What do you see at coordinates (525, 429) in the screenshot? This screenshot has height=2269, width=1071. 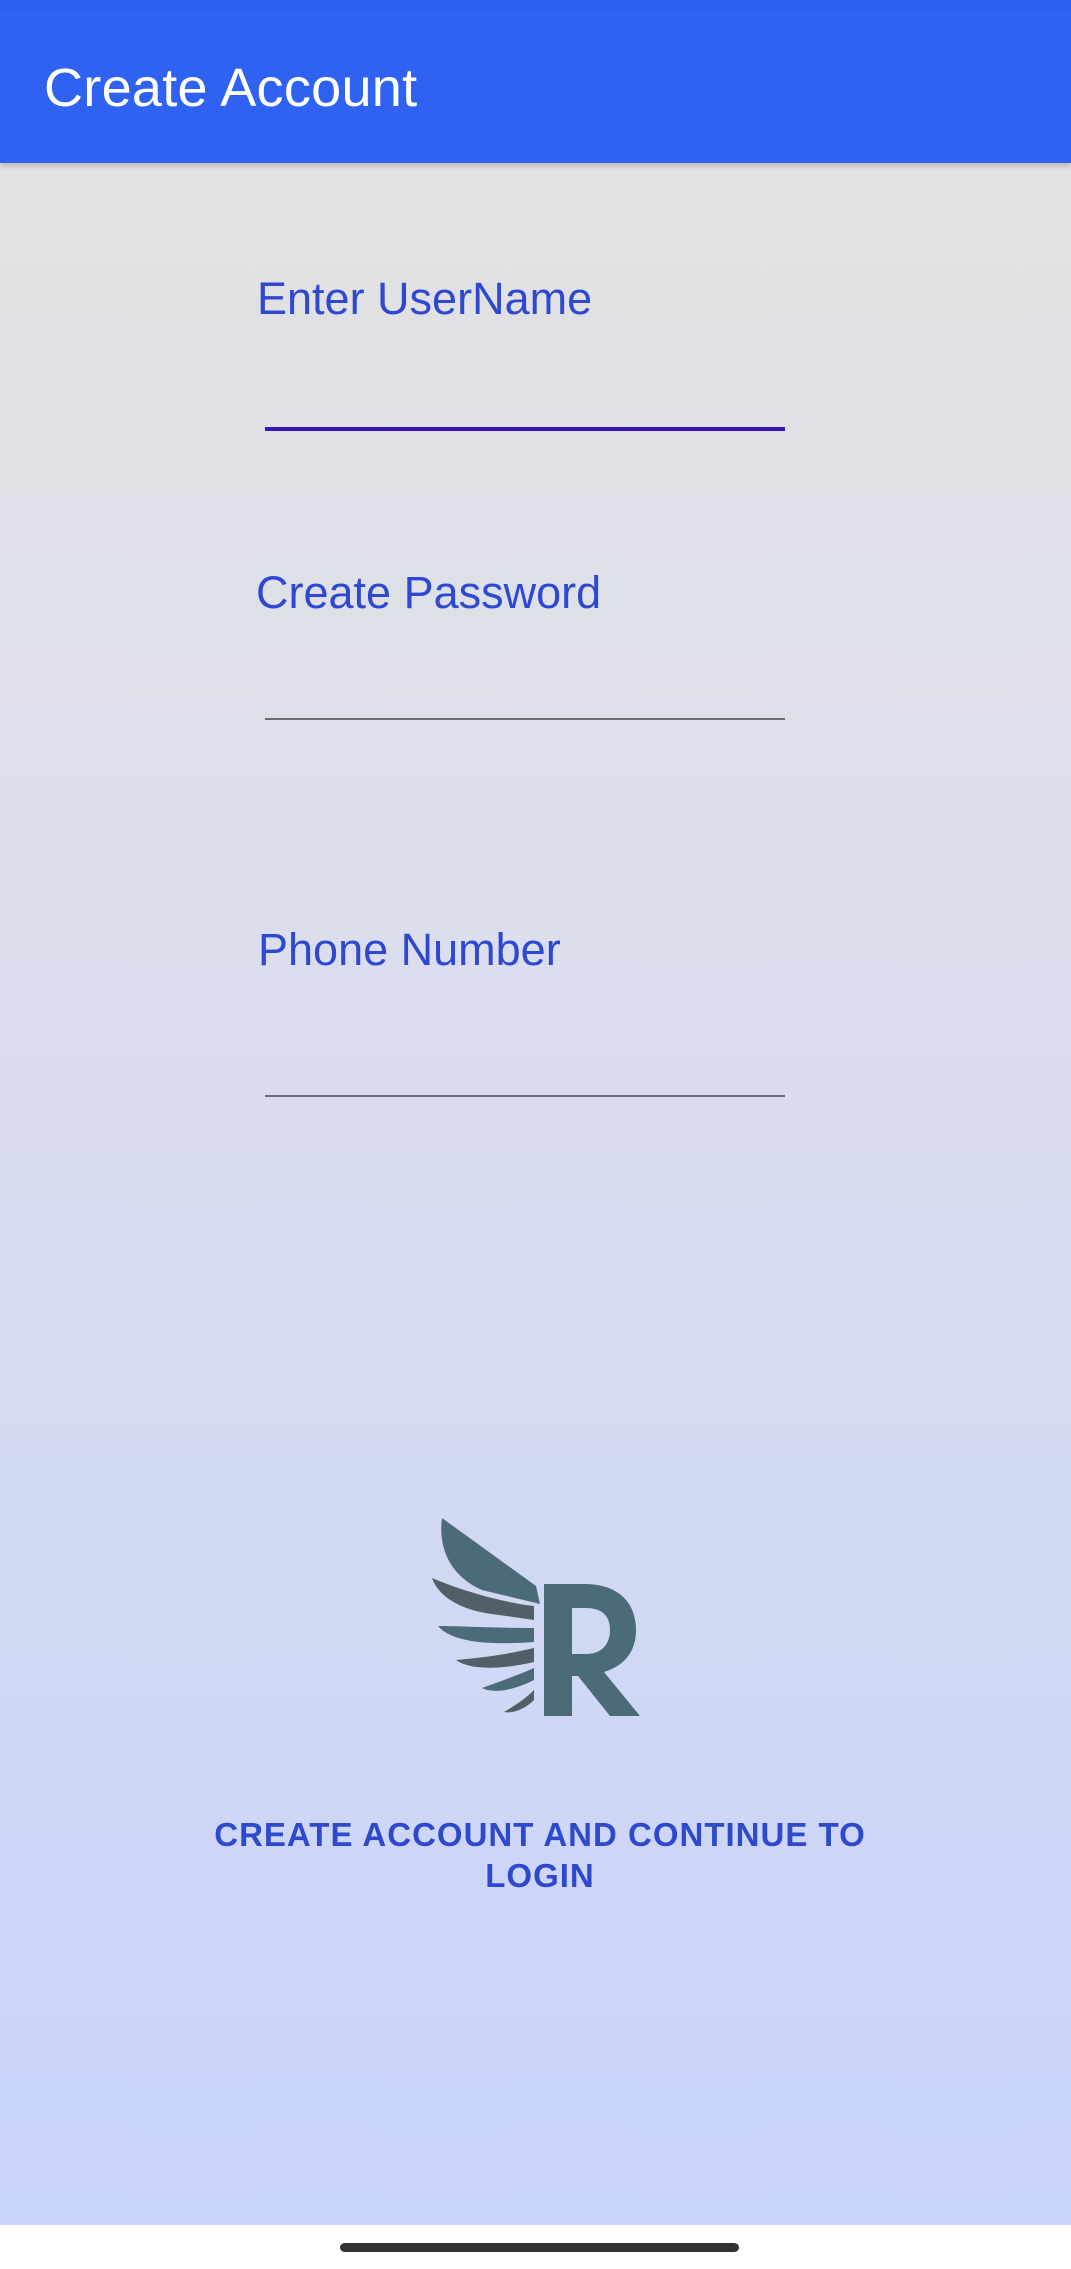 I see `username-underline` at bounding box center [525, 429].